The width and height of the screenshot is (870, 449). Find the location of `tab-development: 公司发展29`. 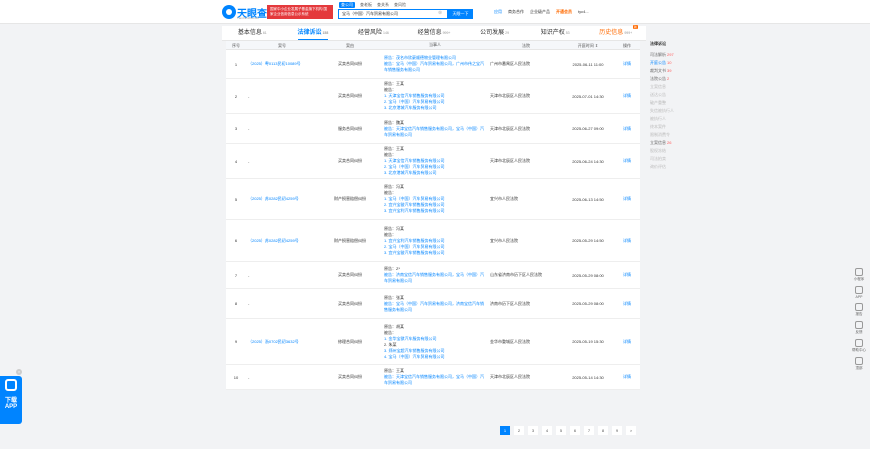

tab-development: 公司发展29 is located at coordinates (494, 33).